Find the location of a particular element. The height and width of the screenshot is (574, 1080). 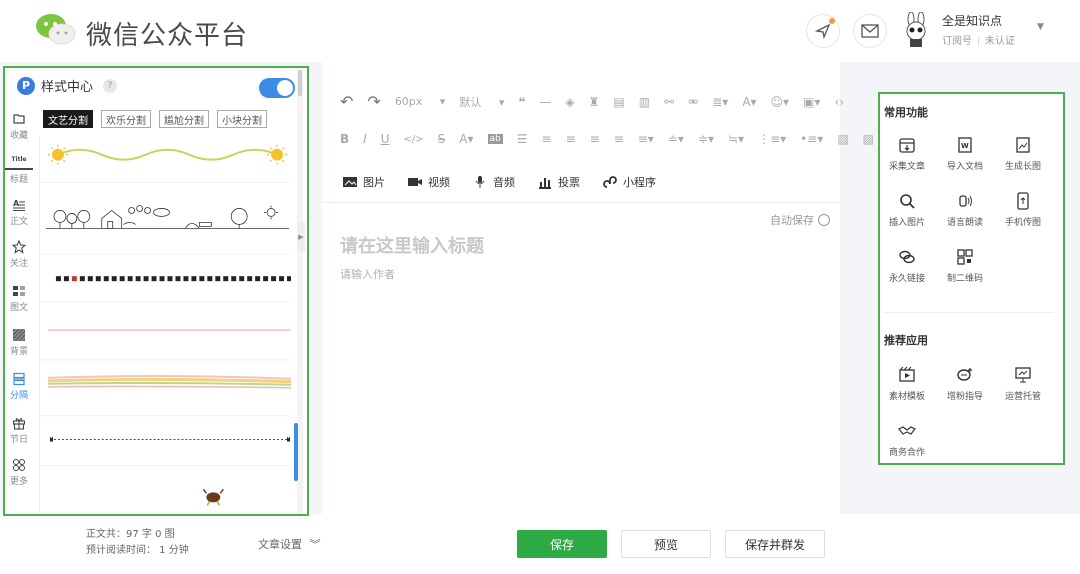

divider-rainbow-brush is located at coordinates (169, 382).